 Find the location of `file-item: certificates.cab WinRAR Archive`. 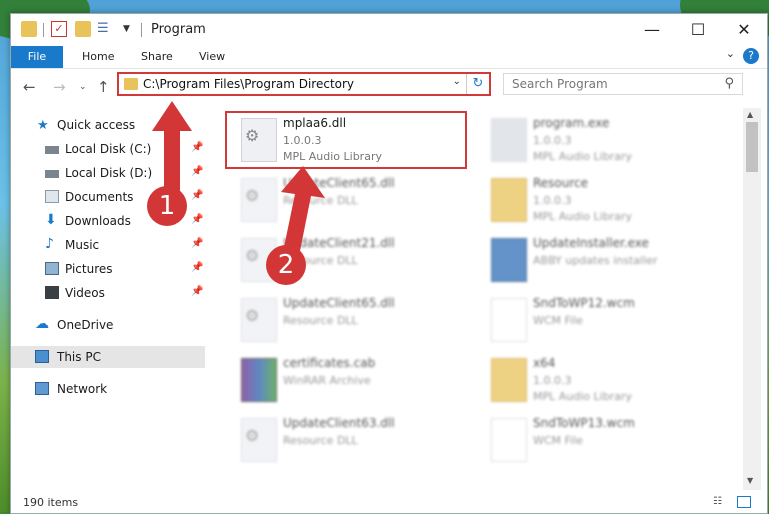

file-item: certificates.cab WinRAR Archive is located at coordinates (360, 381).